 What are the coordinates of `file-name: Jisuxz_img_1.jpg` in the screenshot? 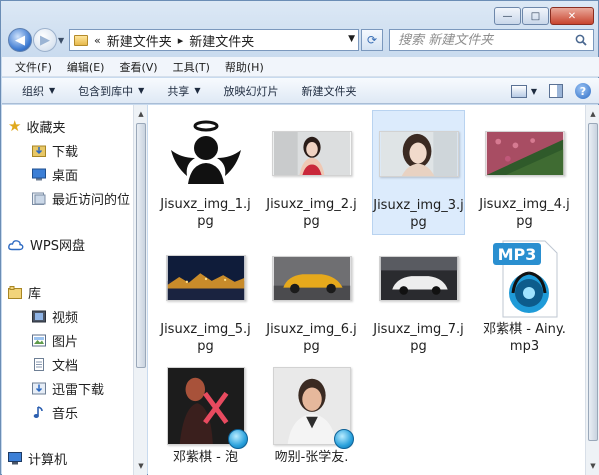 It's located at (205, 213).